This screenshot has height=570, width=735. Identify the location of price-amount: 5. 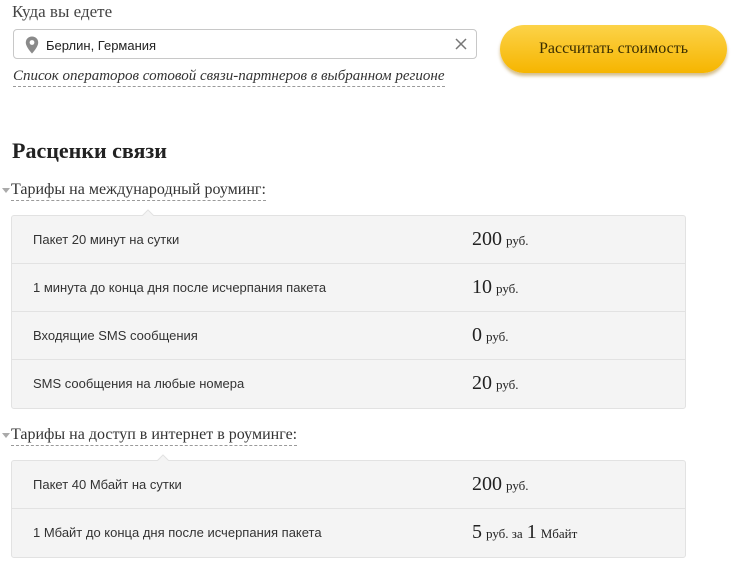
(477, 532).